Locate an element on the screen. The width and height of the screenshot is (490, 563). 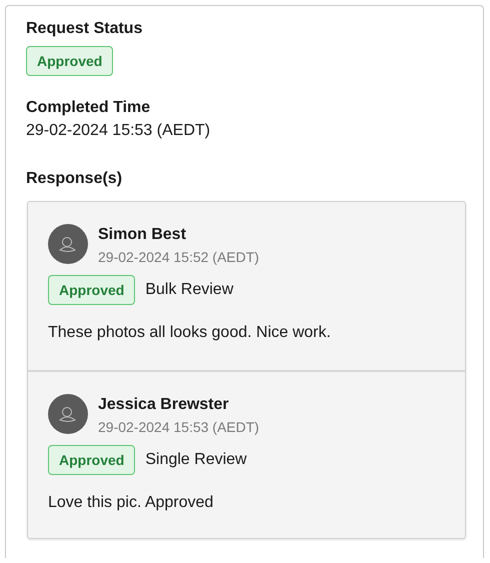
response-time: 29-02-2024 15:52 (AEDT) is located at coordinates (179, 257).